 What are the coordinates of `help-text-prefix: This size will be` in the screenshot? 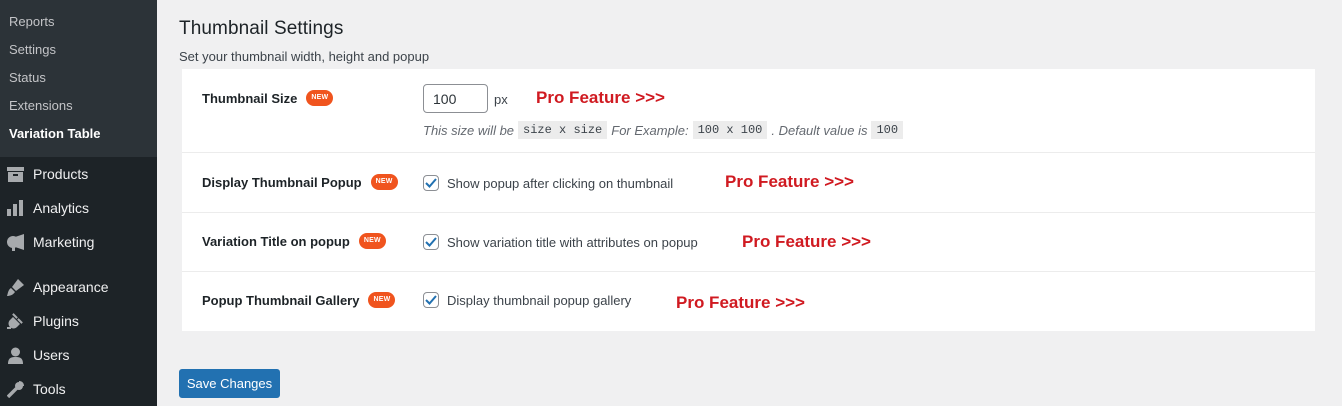 It's located at (469, 130).